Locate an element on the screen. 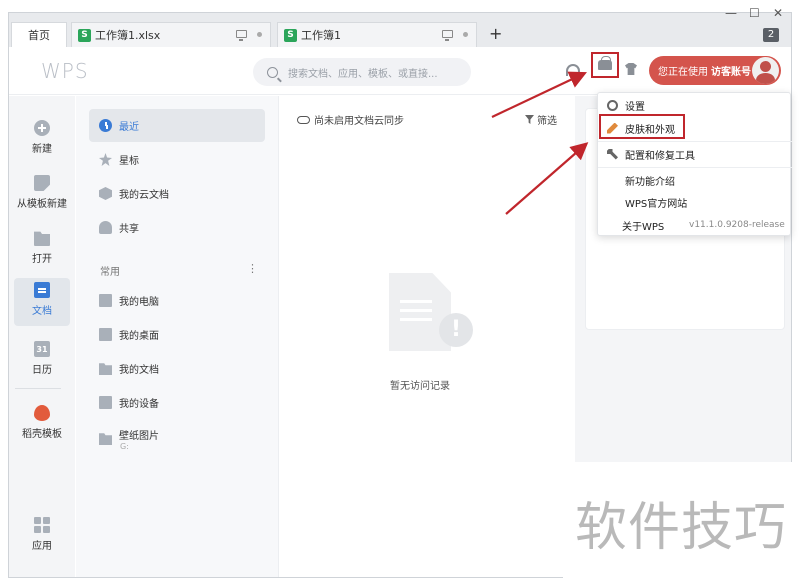 The width and height of the screenshot is (800, 582). headset-icon is located at coordinates (573, 70).